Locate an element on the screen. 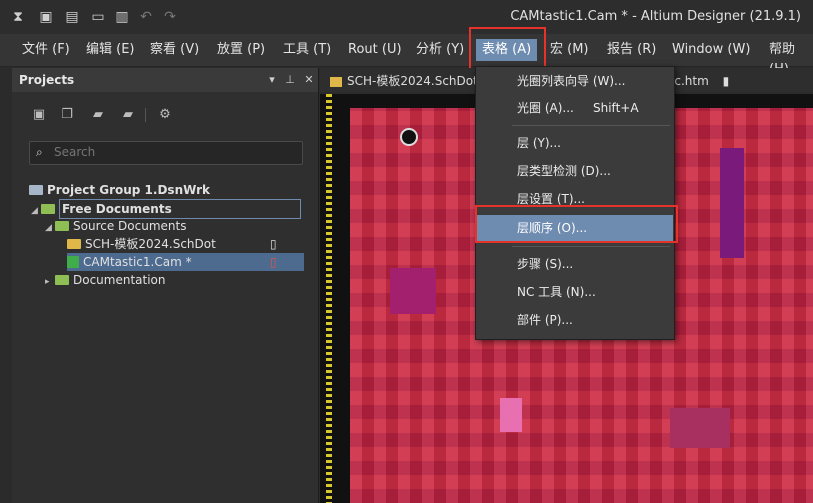  menu-tables: 表格 (A) is located at coordinates (507, 50).